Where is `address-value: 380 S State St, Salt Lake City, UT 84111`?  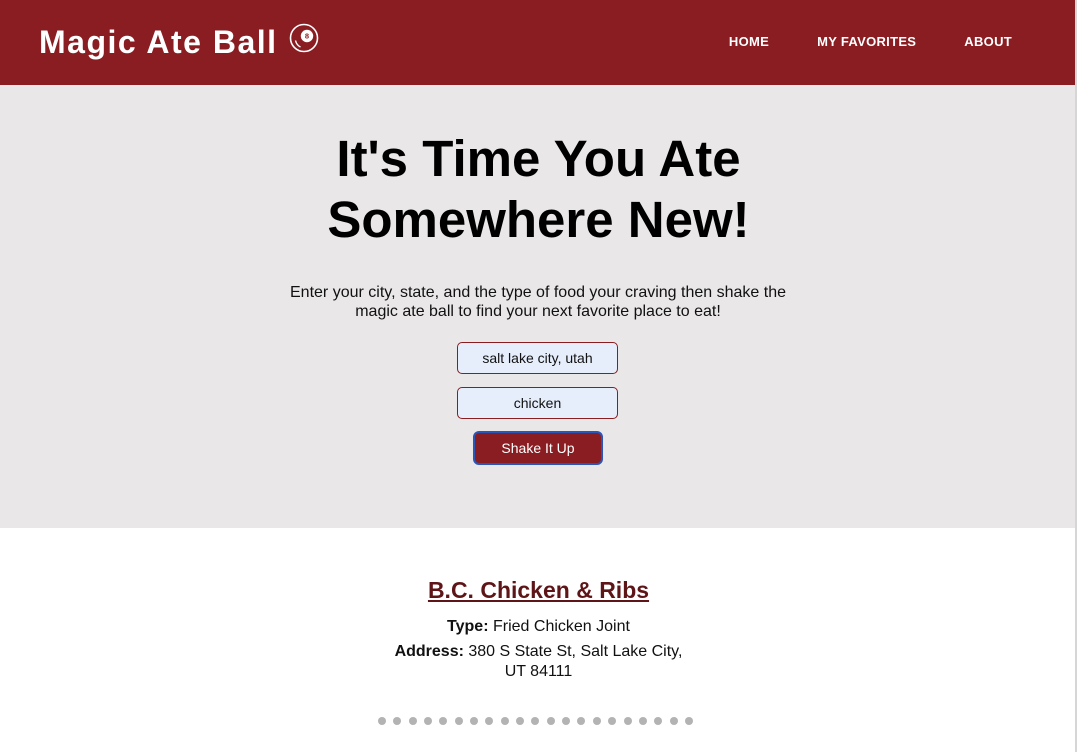
address-value: 380 S State St, Salt Lake City, UT 84111 is located at coordinates (575, 661).